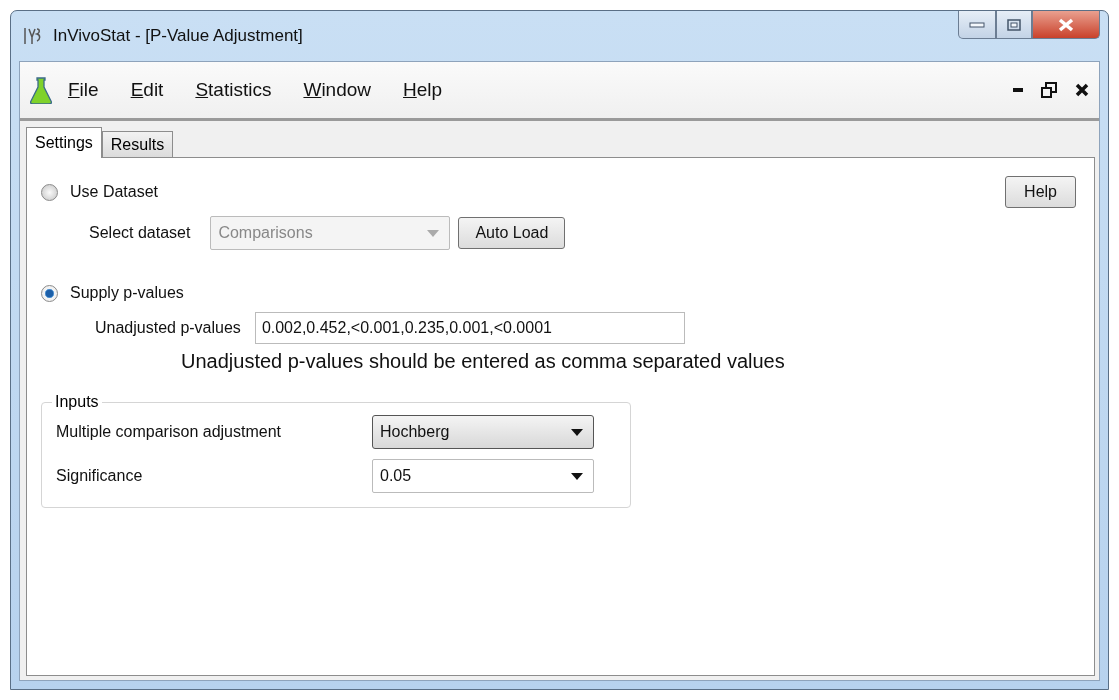 The height and width of the screenshot is (700, 1119). I want to click on restore-icon, so click(1049, 90).